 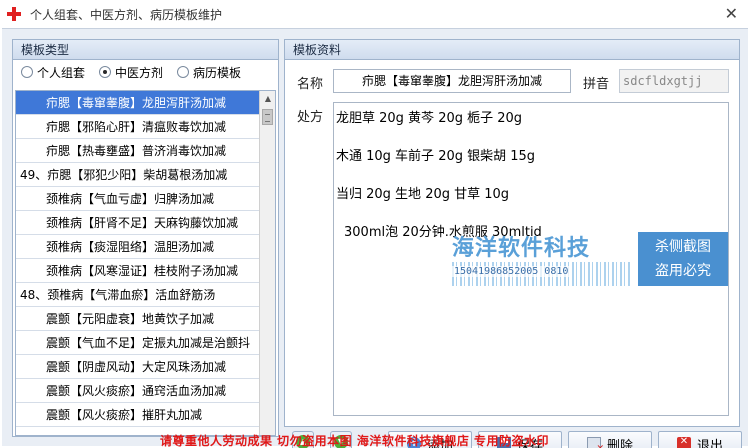 I want to click on scroll-up-arrow-icon: ▲, so click(x=267, y=99).